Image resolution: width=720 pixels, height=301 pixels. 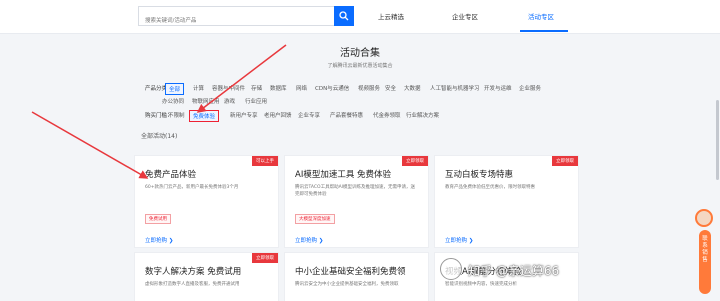 What do you see at coordinates (705, 249) in the screenshot?
I see `contact-sales-label: 联系销售` at bounding box center [705, 249].